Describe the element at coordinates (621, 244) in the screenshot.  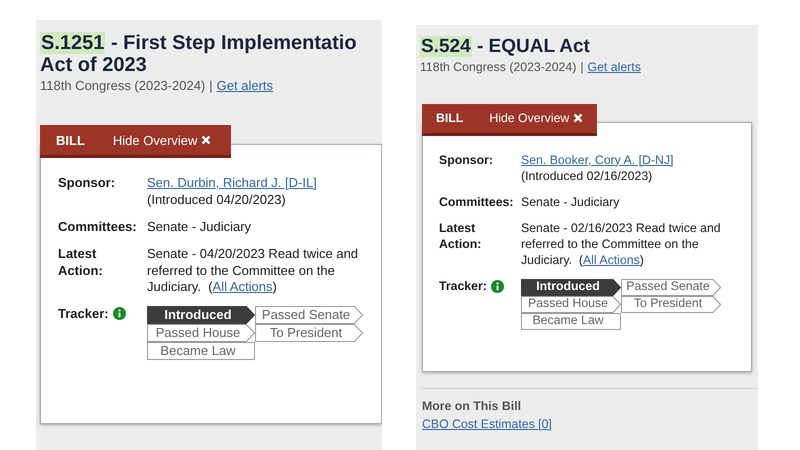
I see `latest-action-text: Senate - 02/16/2023 Read twice and referred to the Committee on the Judiciary. (All Actions)` at that location.